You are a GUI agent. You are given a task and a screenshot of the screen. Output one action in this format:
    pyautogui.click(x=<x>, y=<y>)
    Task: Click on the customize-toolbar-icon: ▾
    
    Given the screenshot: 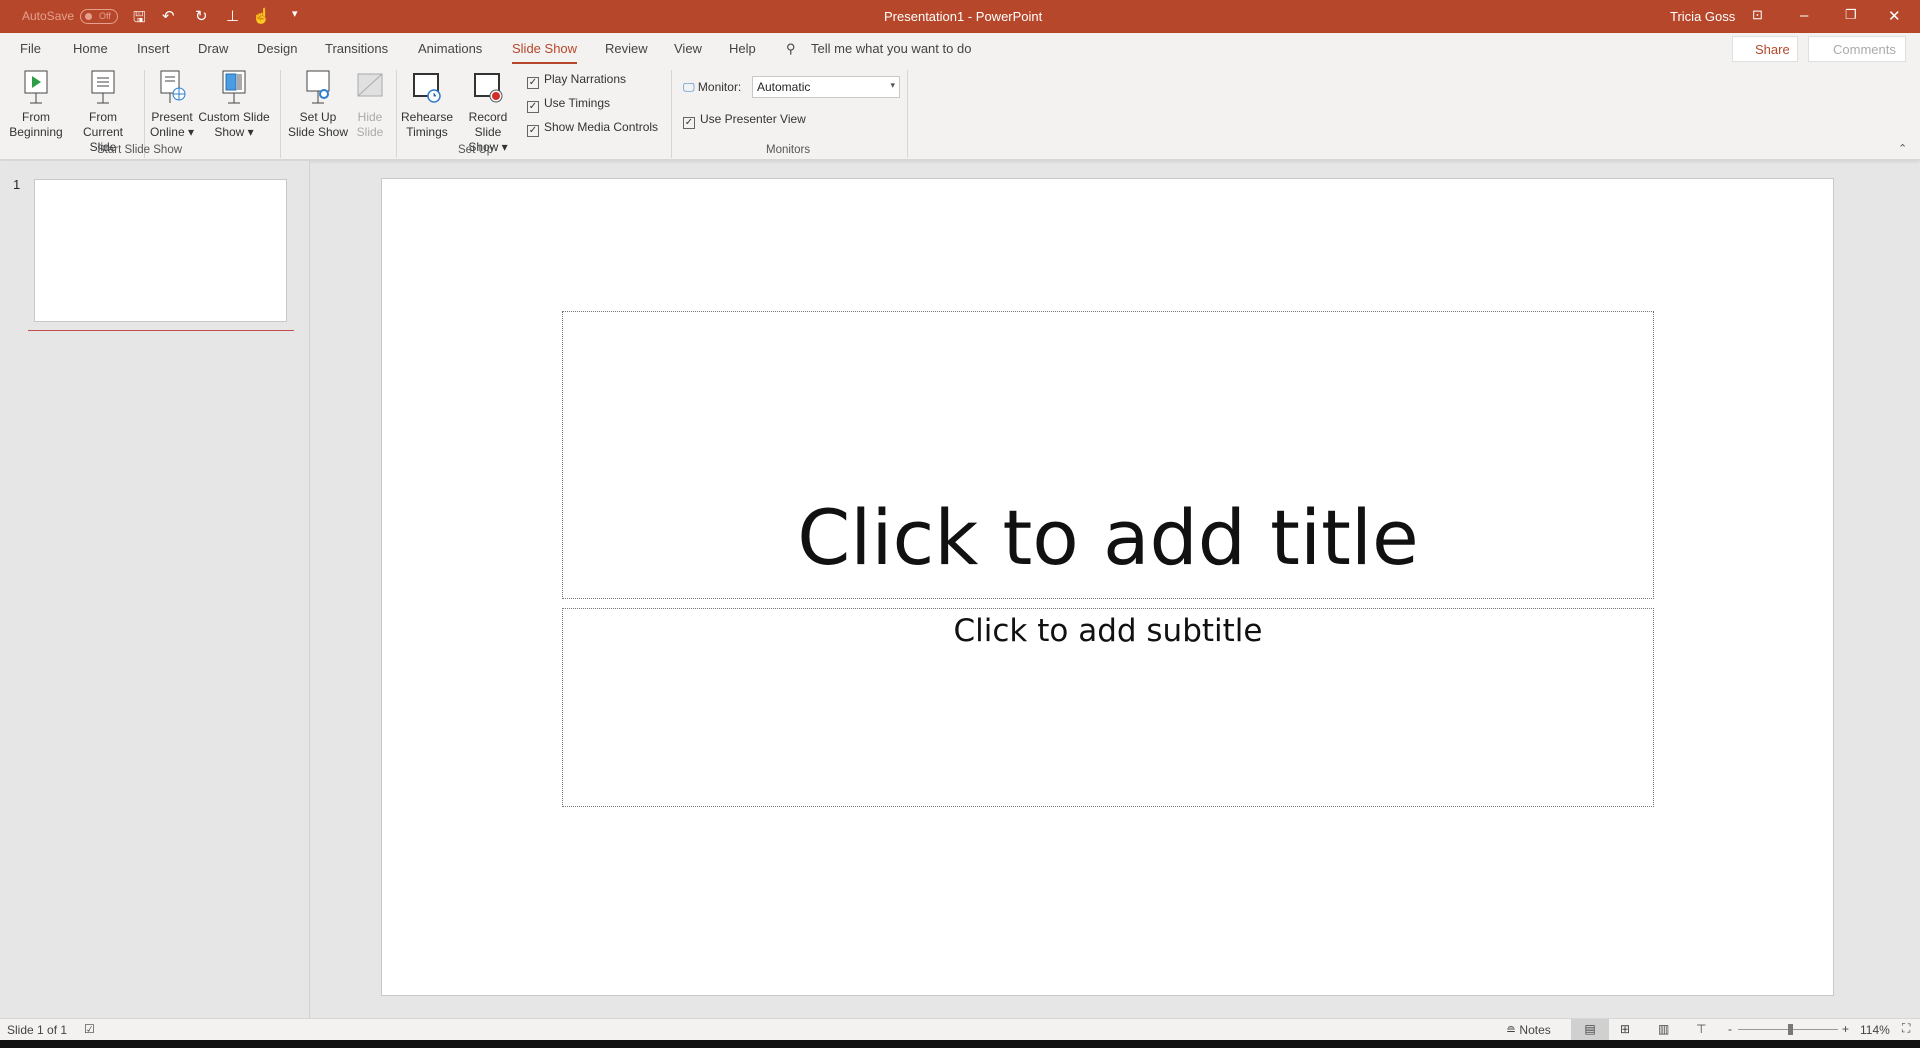 What is the action you would take?
    pyautogui.click(x=295, y=13)
    